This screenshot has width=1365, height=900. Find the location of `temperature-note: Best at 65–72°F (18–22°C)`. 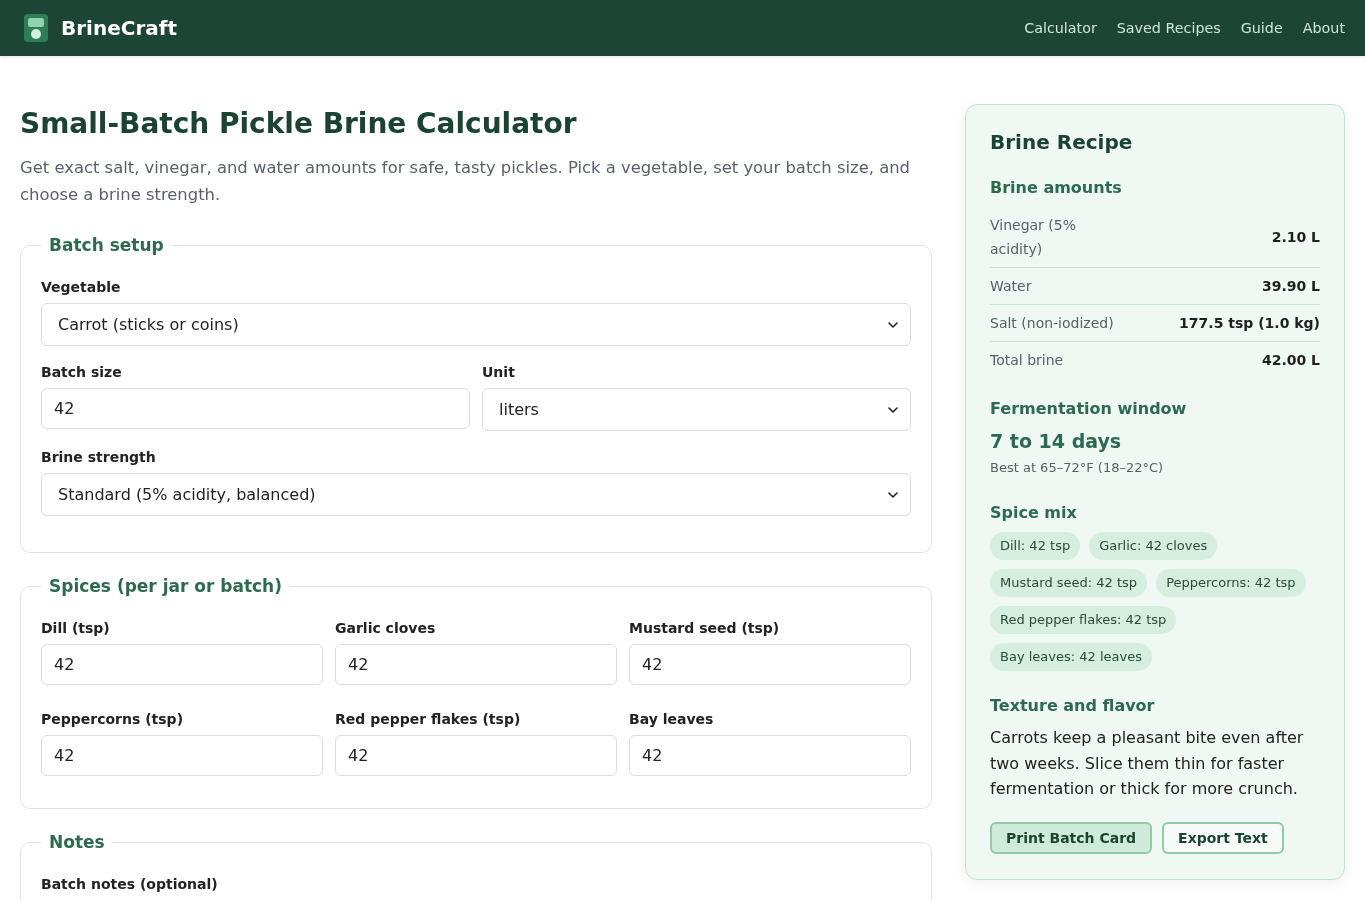

temperature-note: Best at 65–72°F (18–22°C) is located at coordinates (1077, 468).